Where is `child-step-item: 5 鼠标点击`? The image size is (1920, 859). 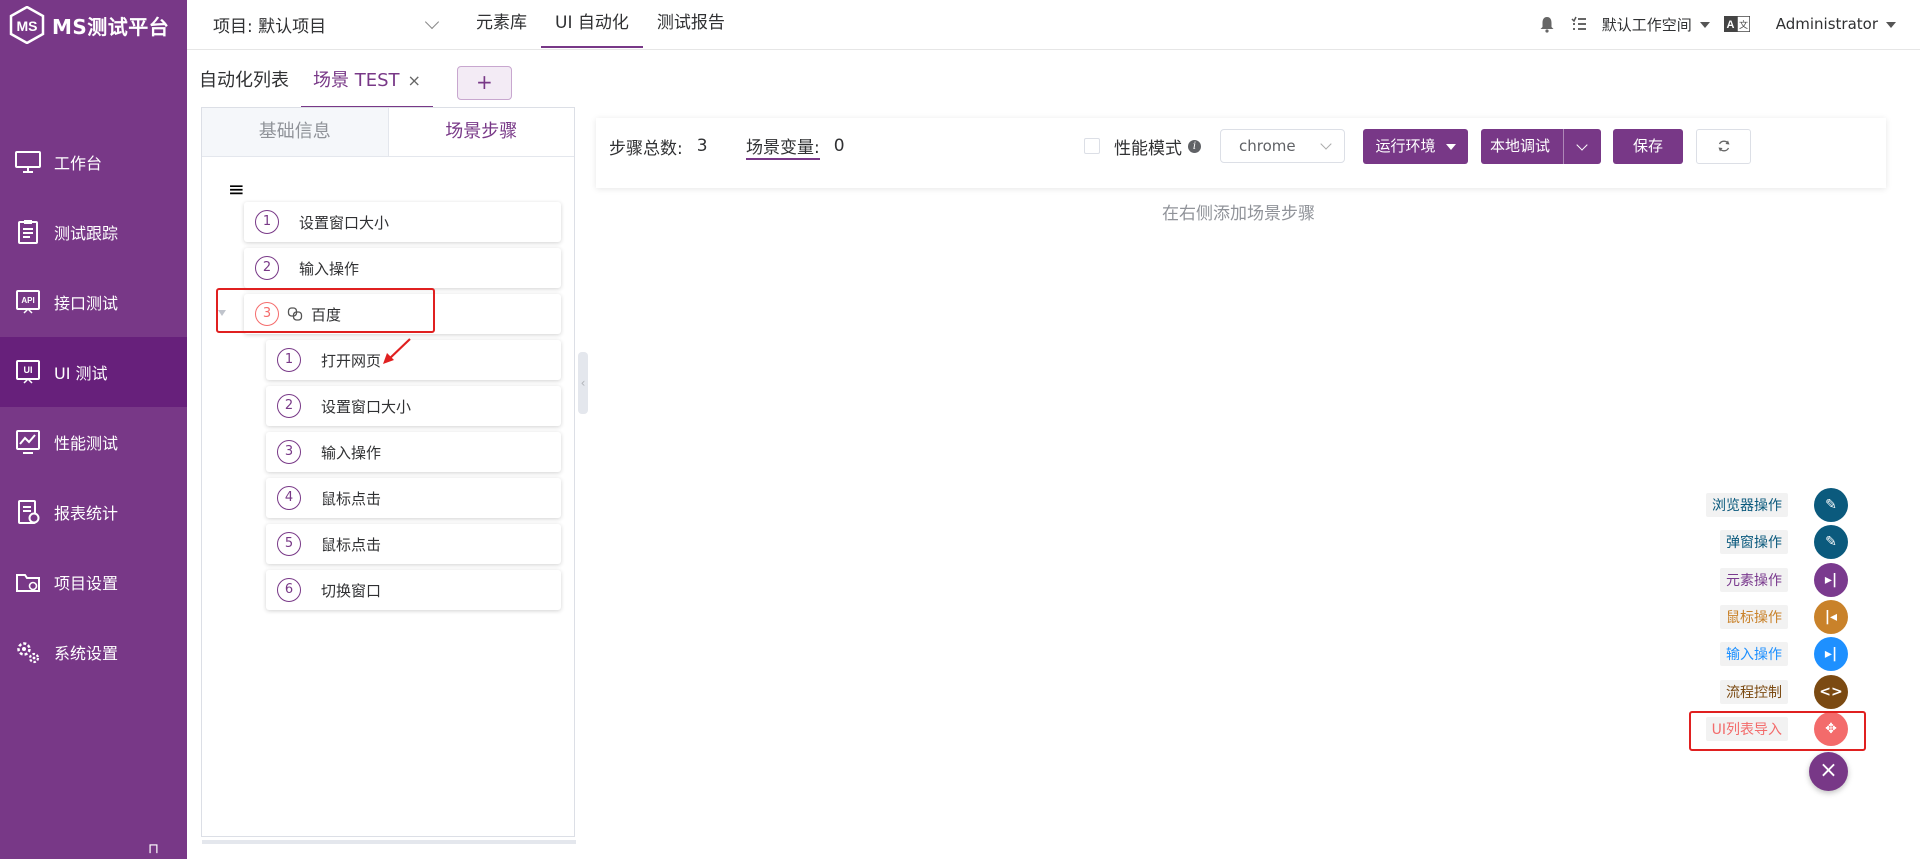 child-step-item: 5 鼠标点击 is located at coordinates (413, 544).